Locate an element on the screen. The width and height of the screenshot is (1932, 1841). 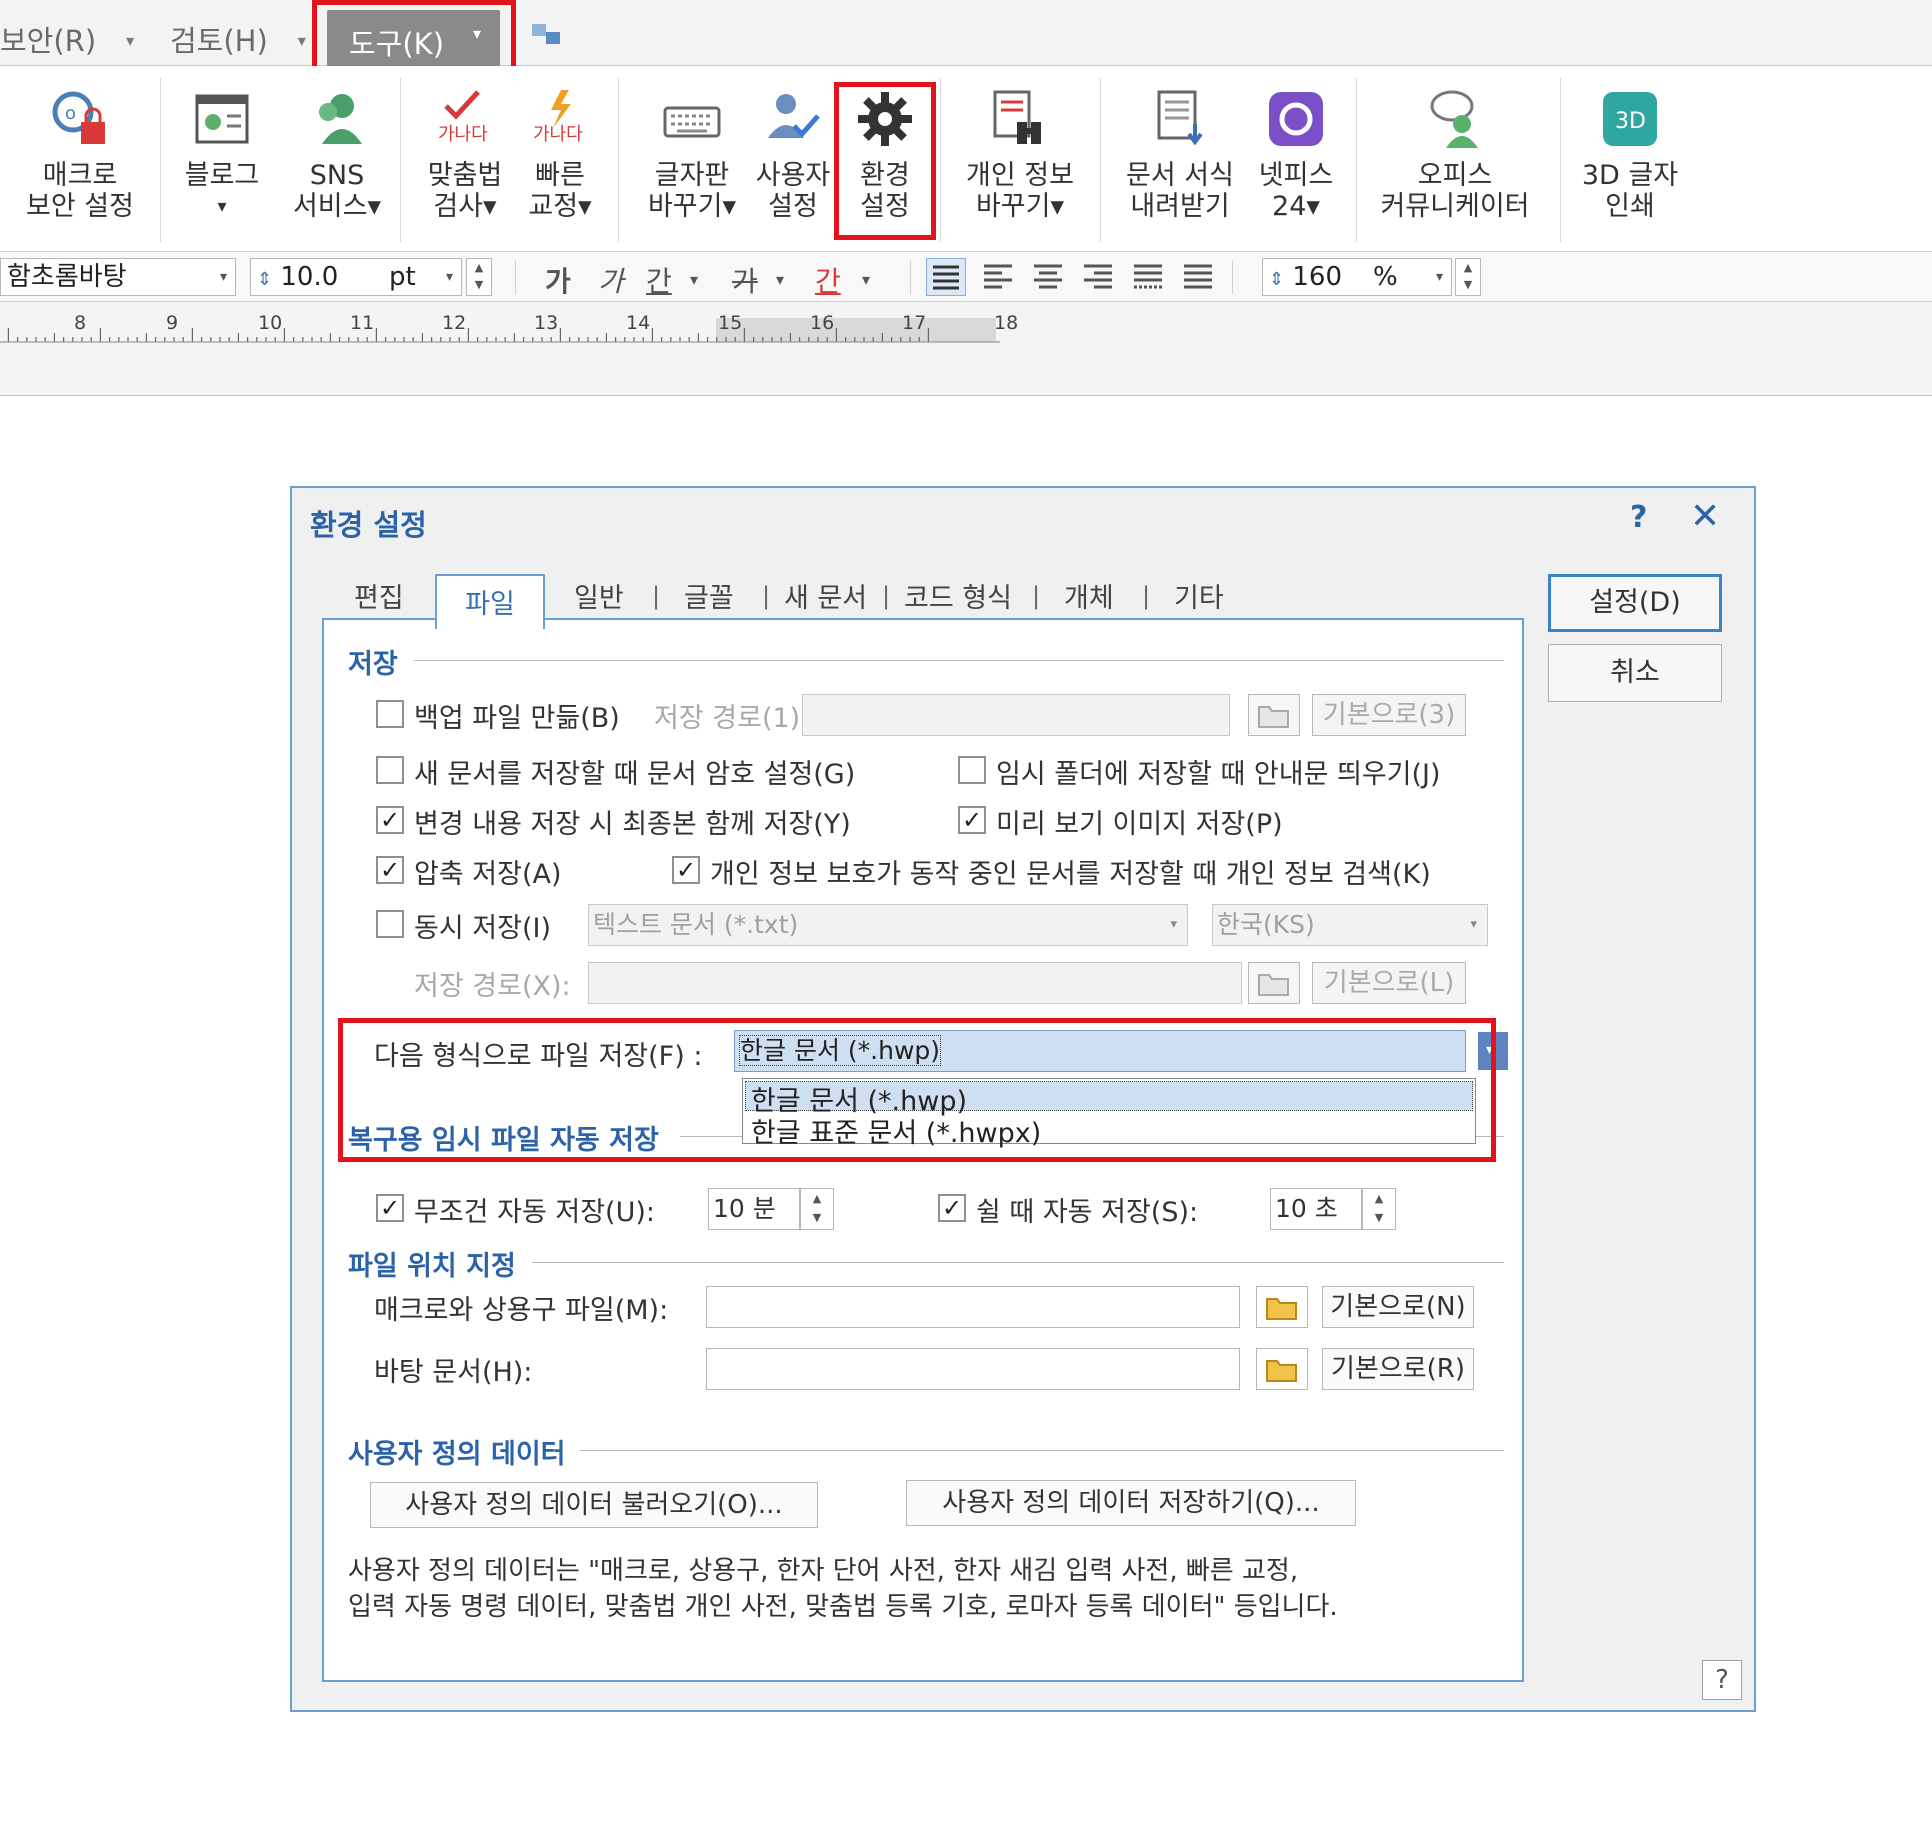
font-unit: pt is located at coordinates (402, 277).